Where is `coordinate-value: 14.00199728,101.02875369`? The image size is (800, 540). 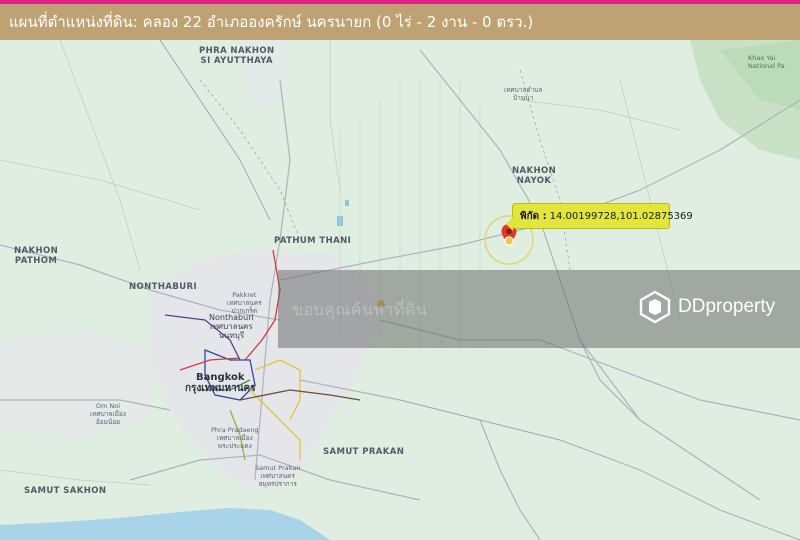
coordinate-value: 14.00199728,101.02875369 is located at coordinates (621, 216).